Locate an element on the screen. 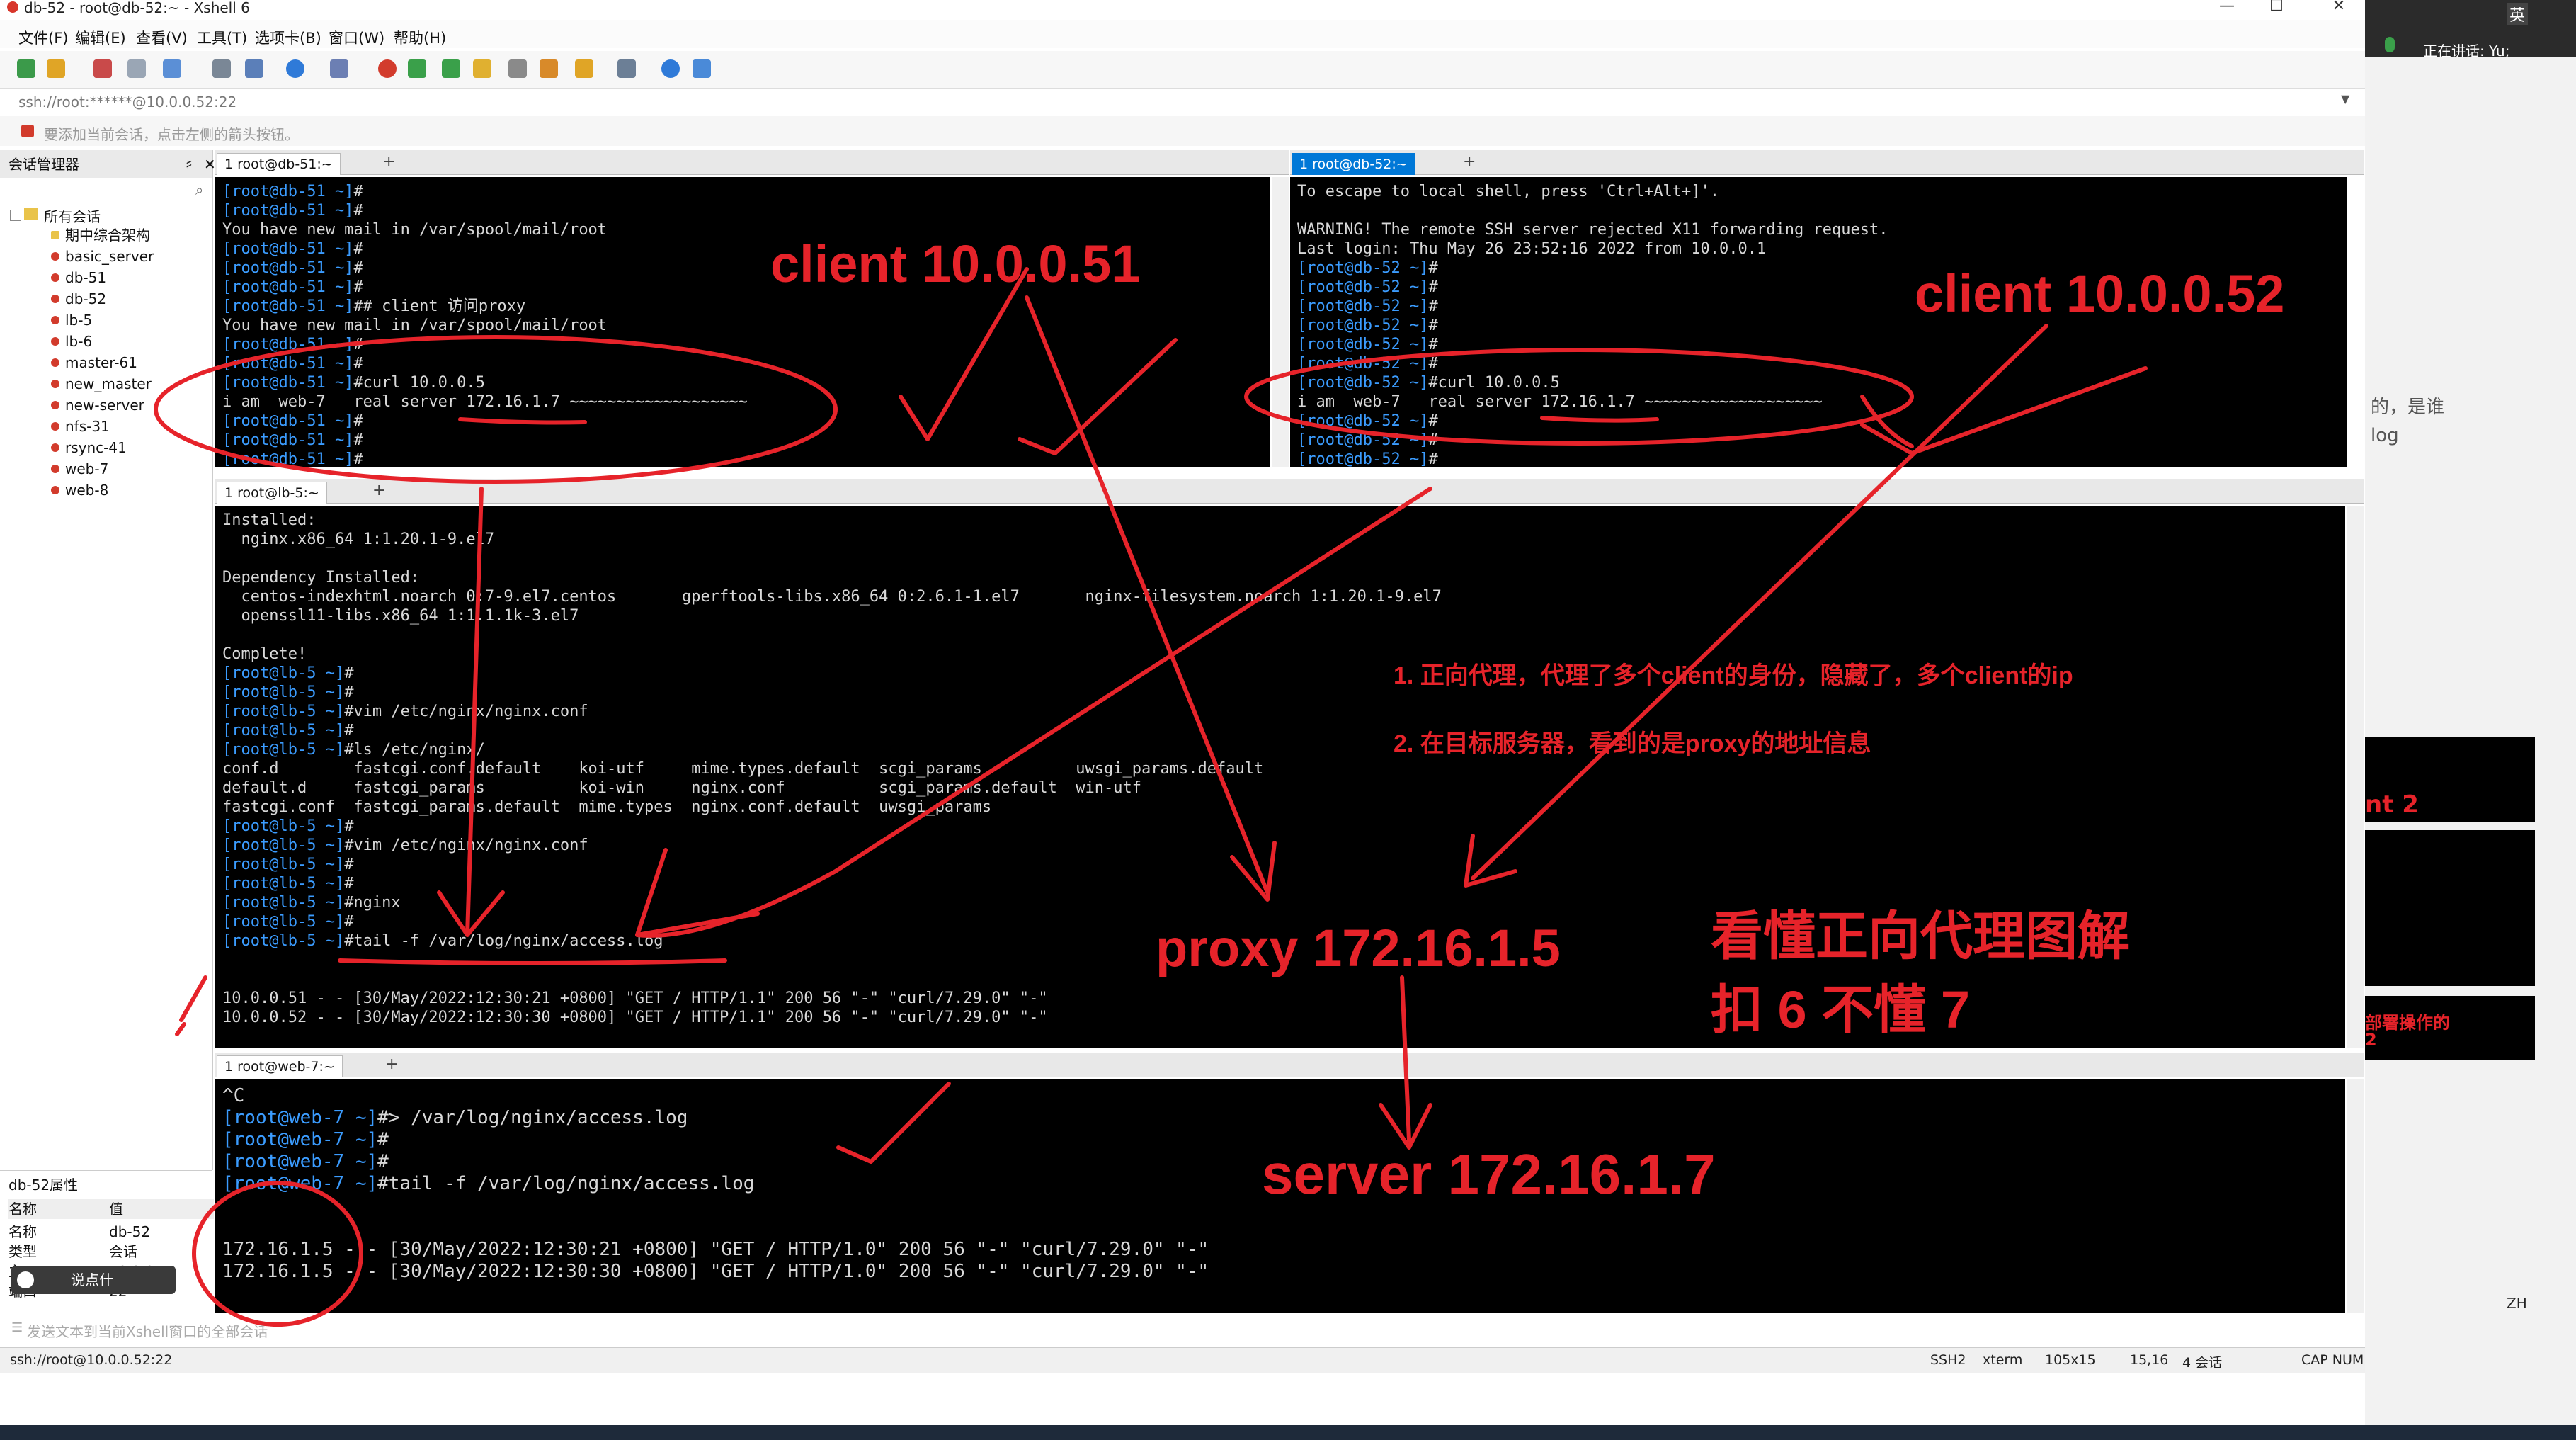  annotation-note1: 1. 正向代理，代理了多个client的身份，隐藏了，多个client的ip is located at coordinates (1734, 675).